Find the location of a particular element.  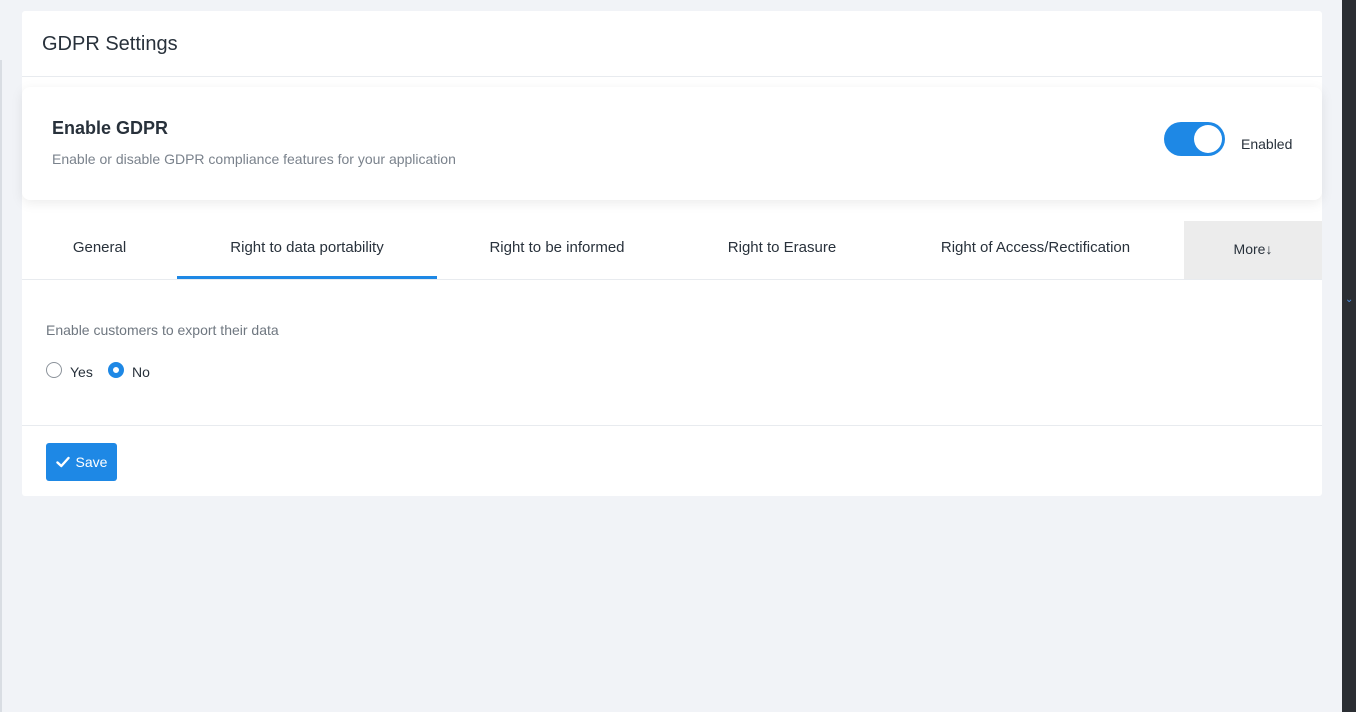

enable-gdpr-title: Enable GDPR is located at coordinates (110, 128).